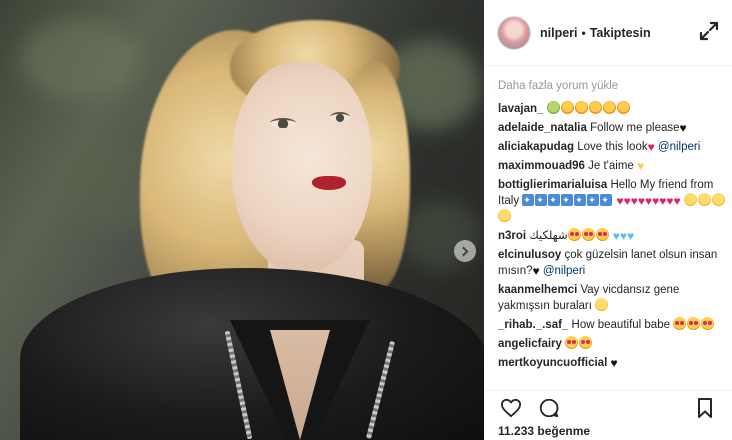 The height and width of the screenshot is (440, 732). I want to click on comment: maximmouad96 Je t'aime ♥, so click(615, 166).